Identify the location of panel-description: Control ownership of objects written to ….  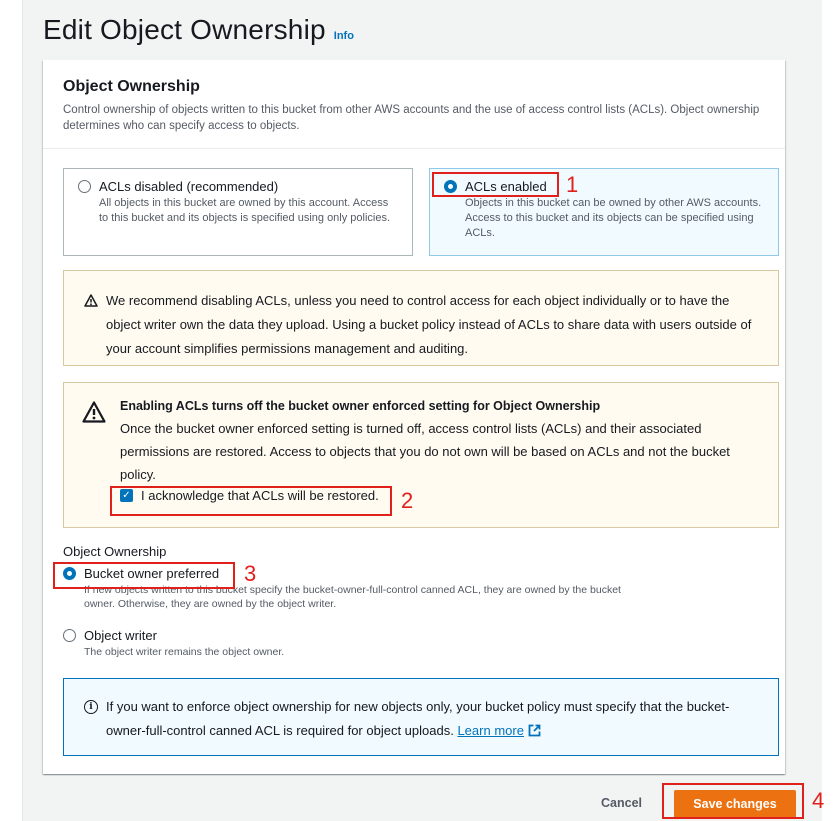
(411, 118).